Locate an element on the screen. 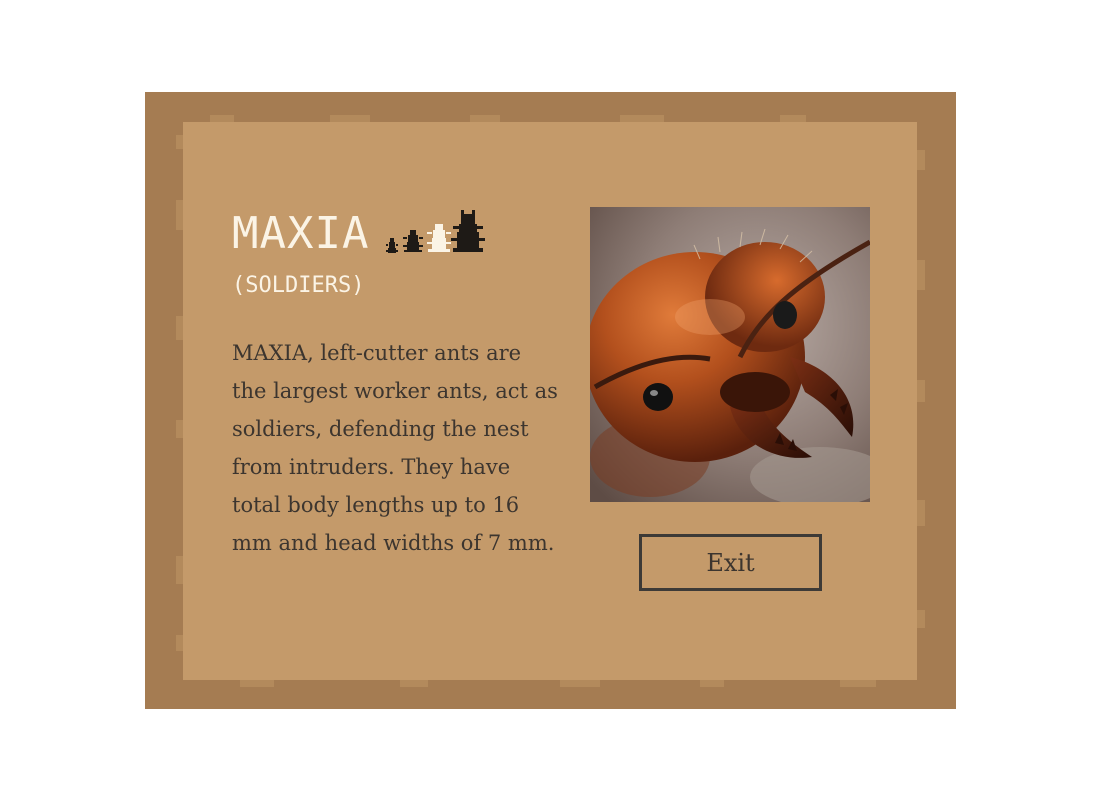  caste-title: MAXIA is located at coordinates (301, 233).